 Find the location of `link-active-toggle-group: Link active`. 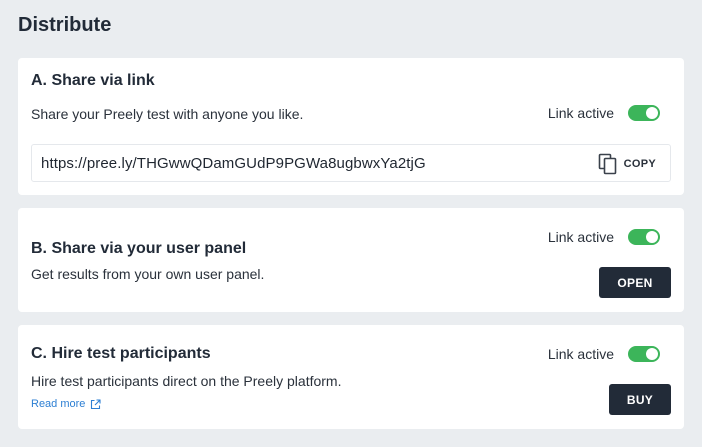

link-active-toggle-group: Link active is located at coordinates (604, 113).